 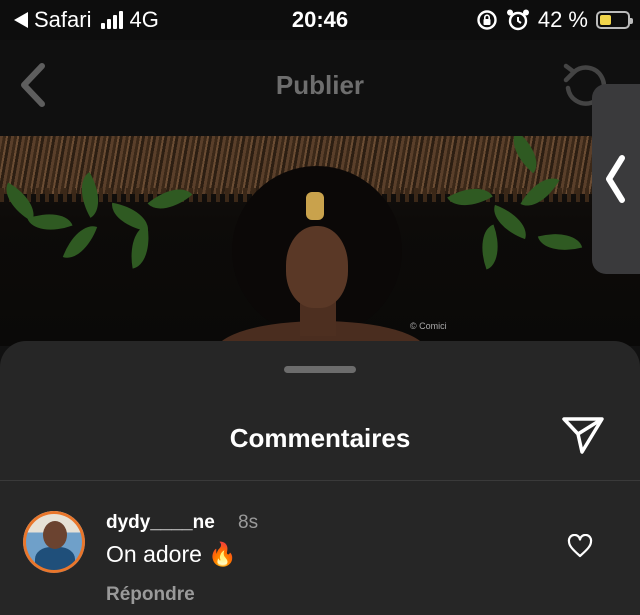 I want to click on comment-time: 8s, so click(x=248, y=522).